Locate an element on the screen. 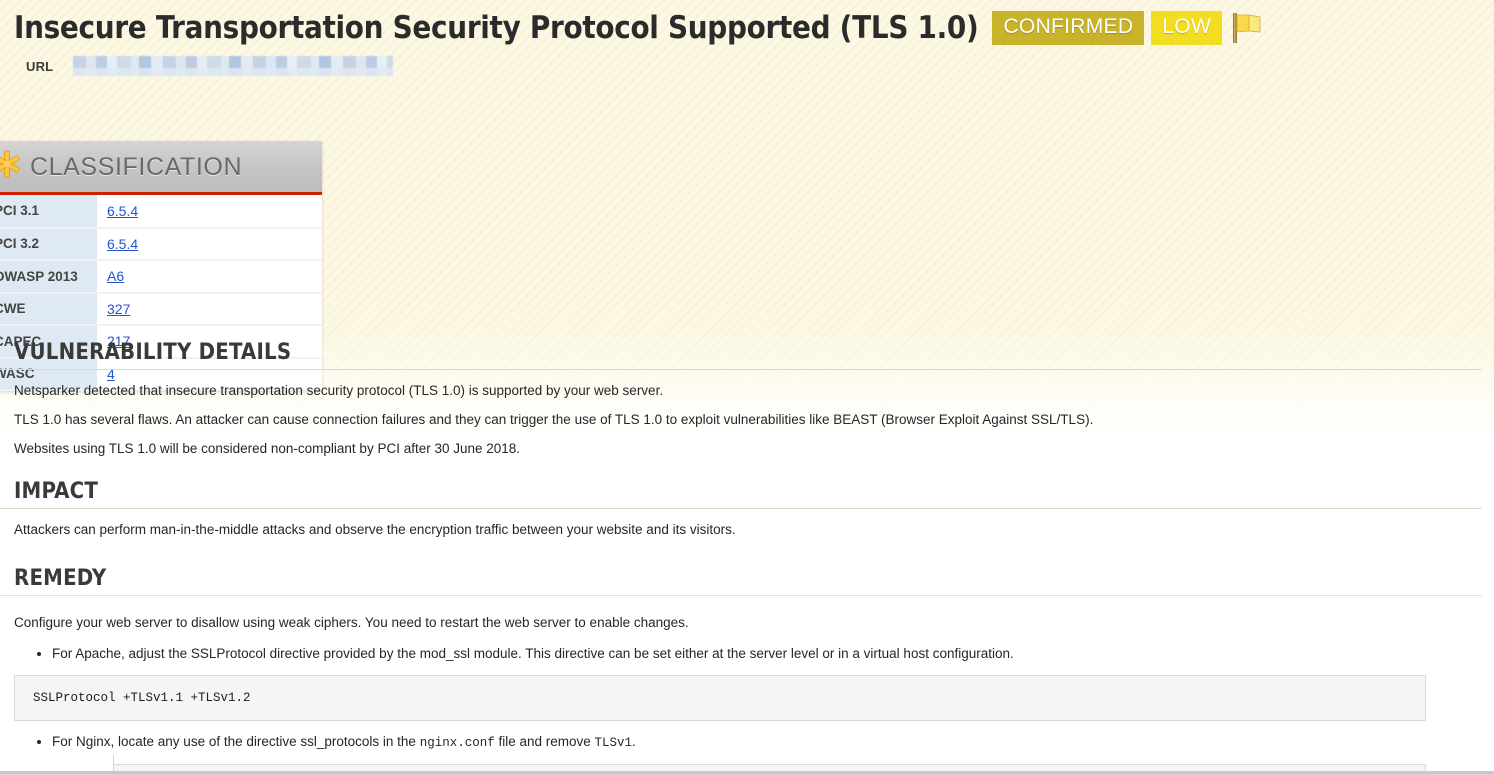 The width and height of the screenshot is (1494, 774). classification-value-link: A6 is located at coordinates (115, 276).